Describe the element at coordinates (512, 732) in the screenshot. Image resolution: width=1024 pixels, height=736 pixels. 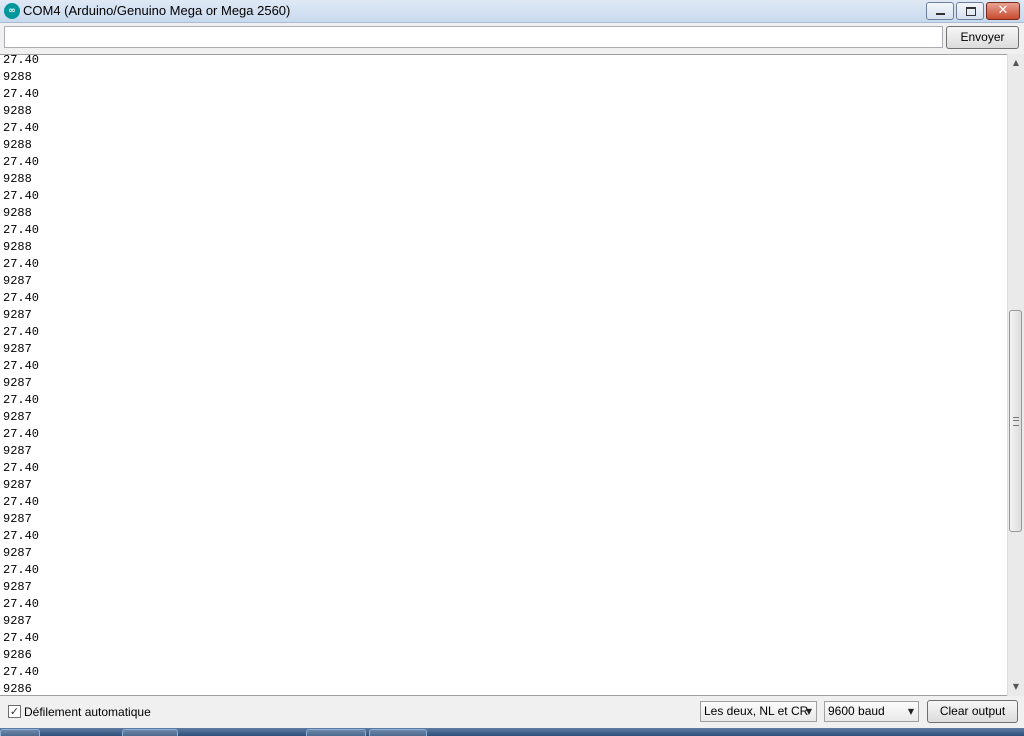
I see `taskbar` at that location.